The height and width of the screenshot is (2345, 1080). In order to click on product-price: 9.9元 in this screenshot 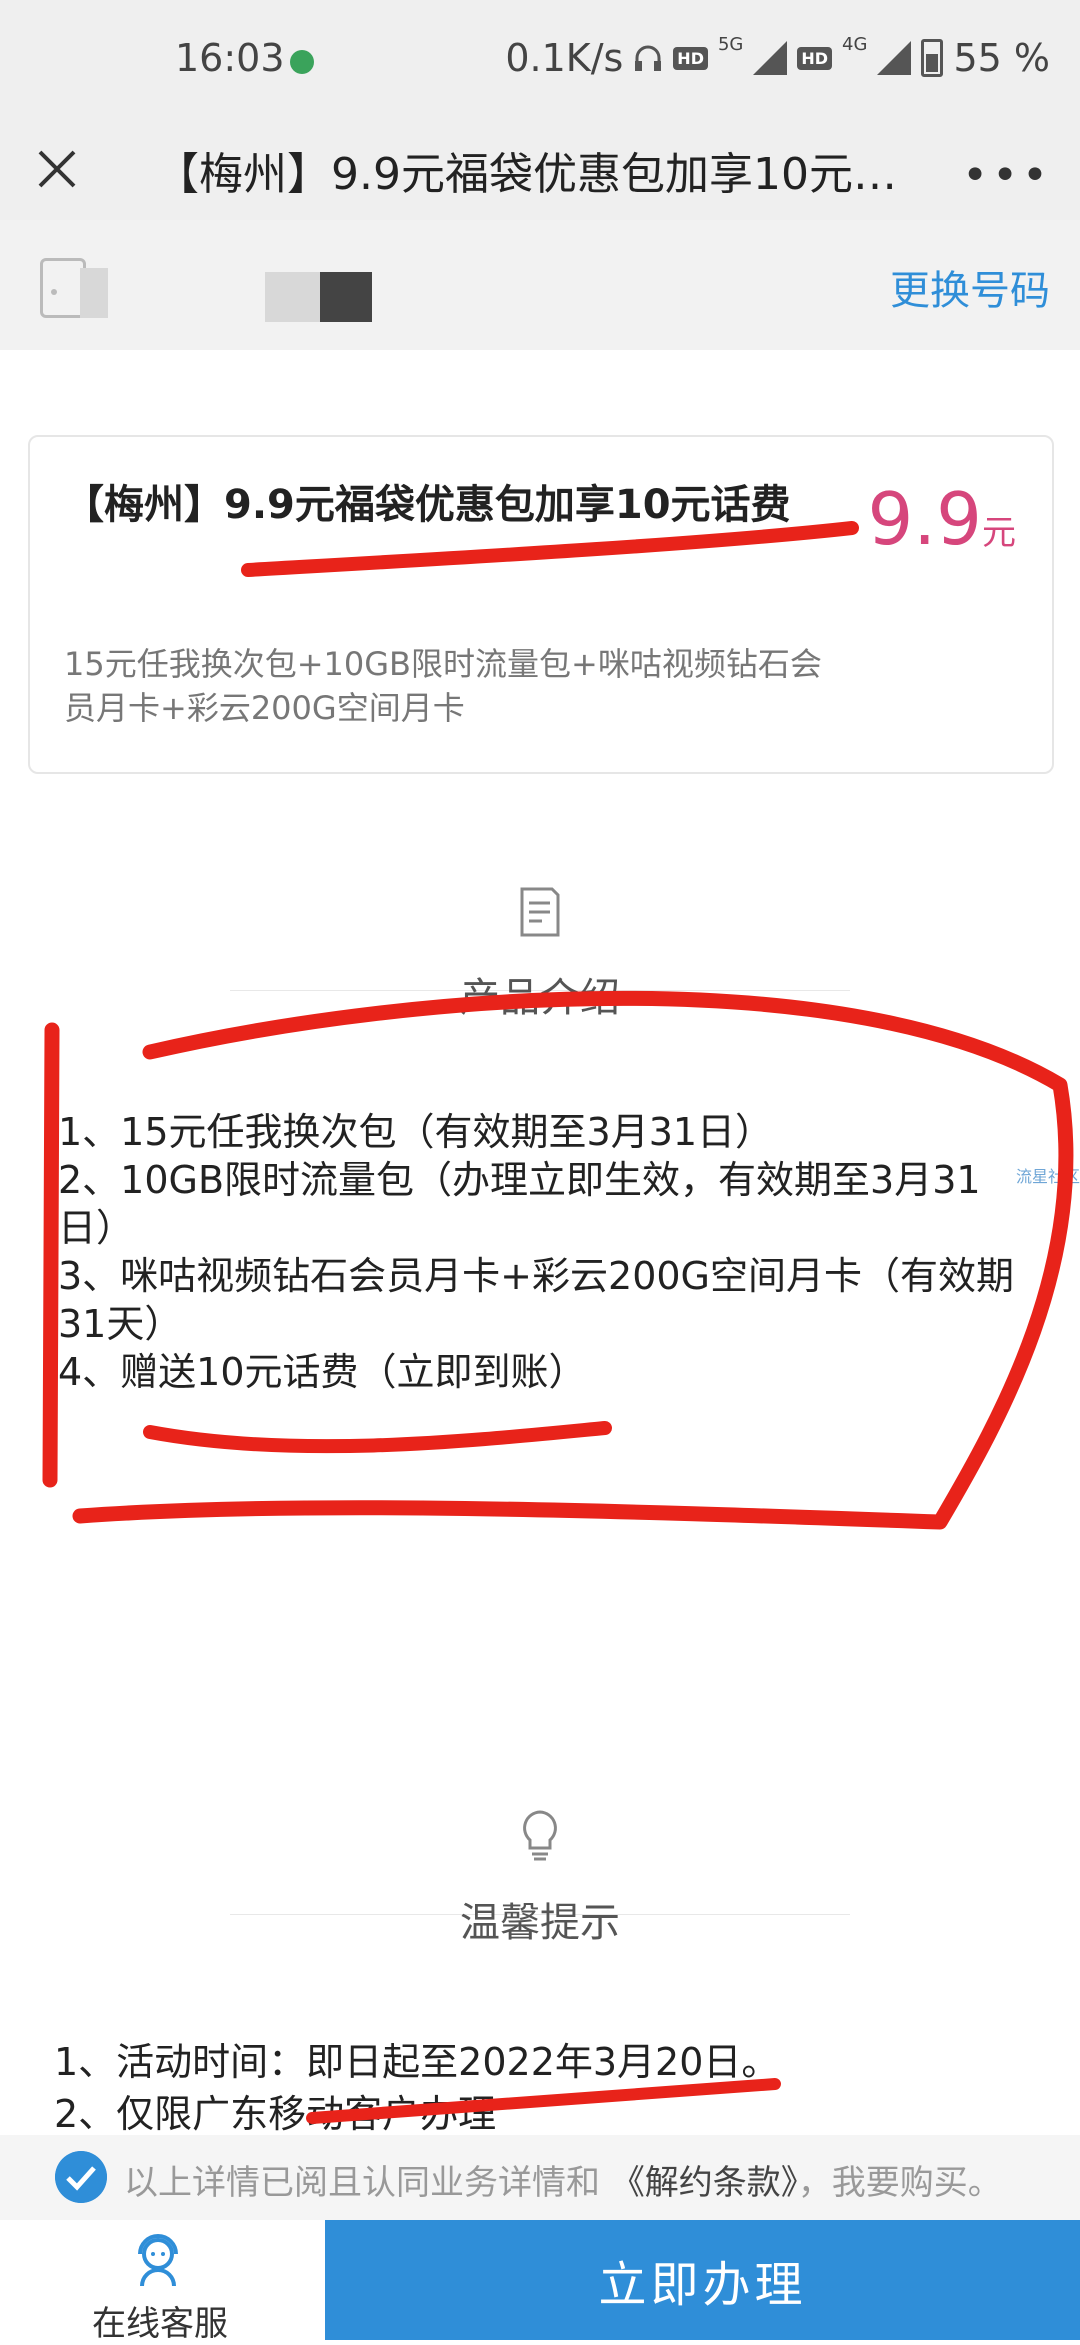, I will do `click(941, 519)`.